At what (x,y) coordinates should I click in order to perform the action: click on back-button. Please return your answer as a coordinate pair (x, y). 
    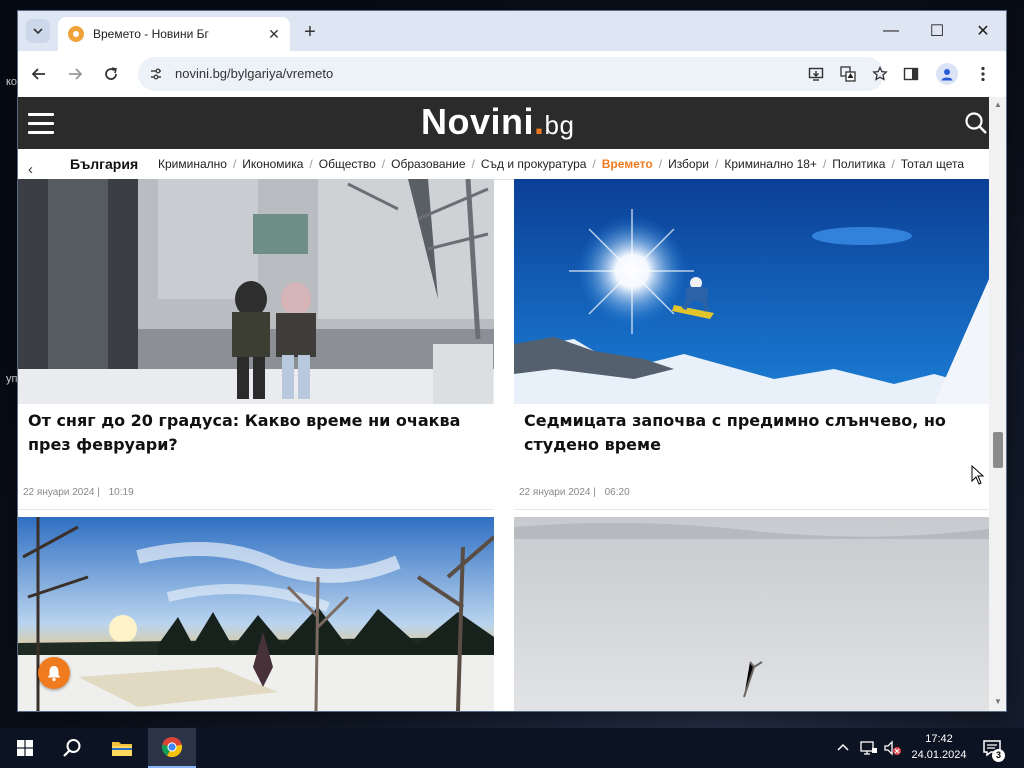
    Looking at the image, I should click on (39, 74).